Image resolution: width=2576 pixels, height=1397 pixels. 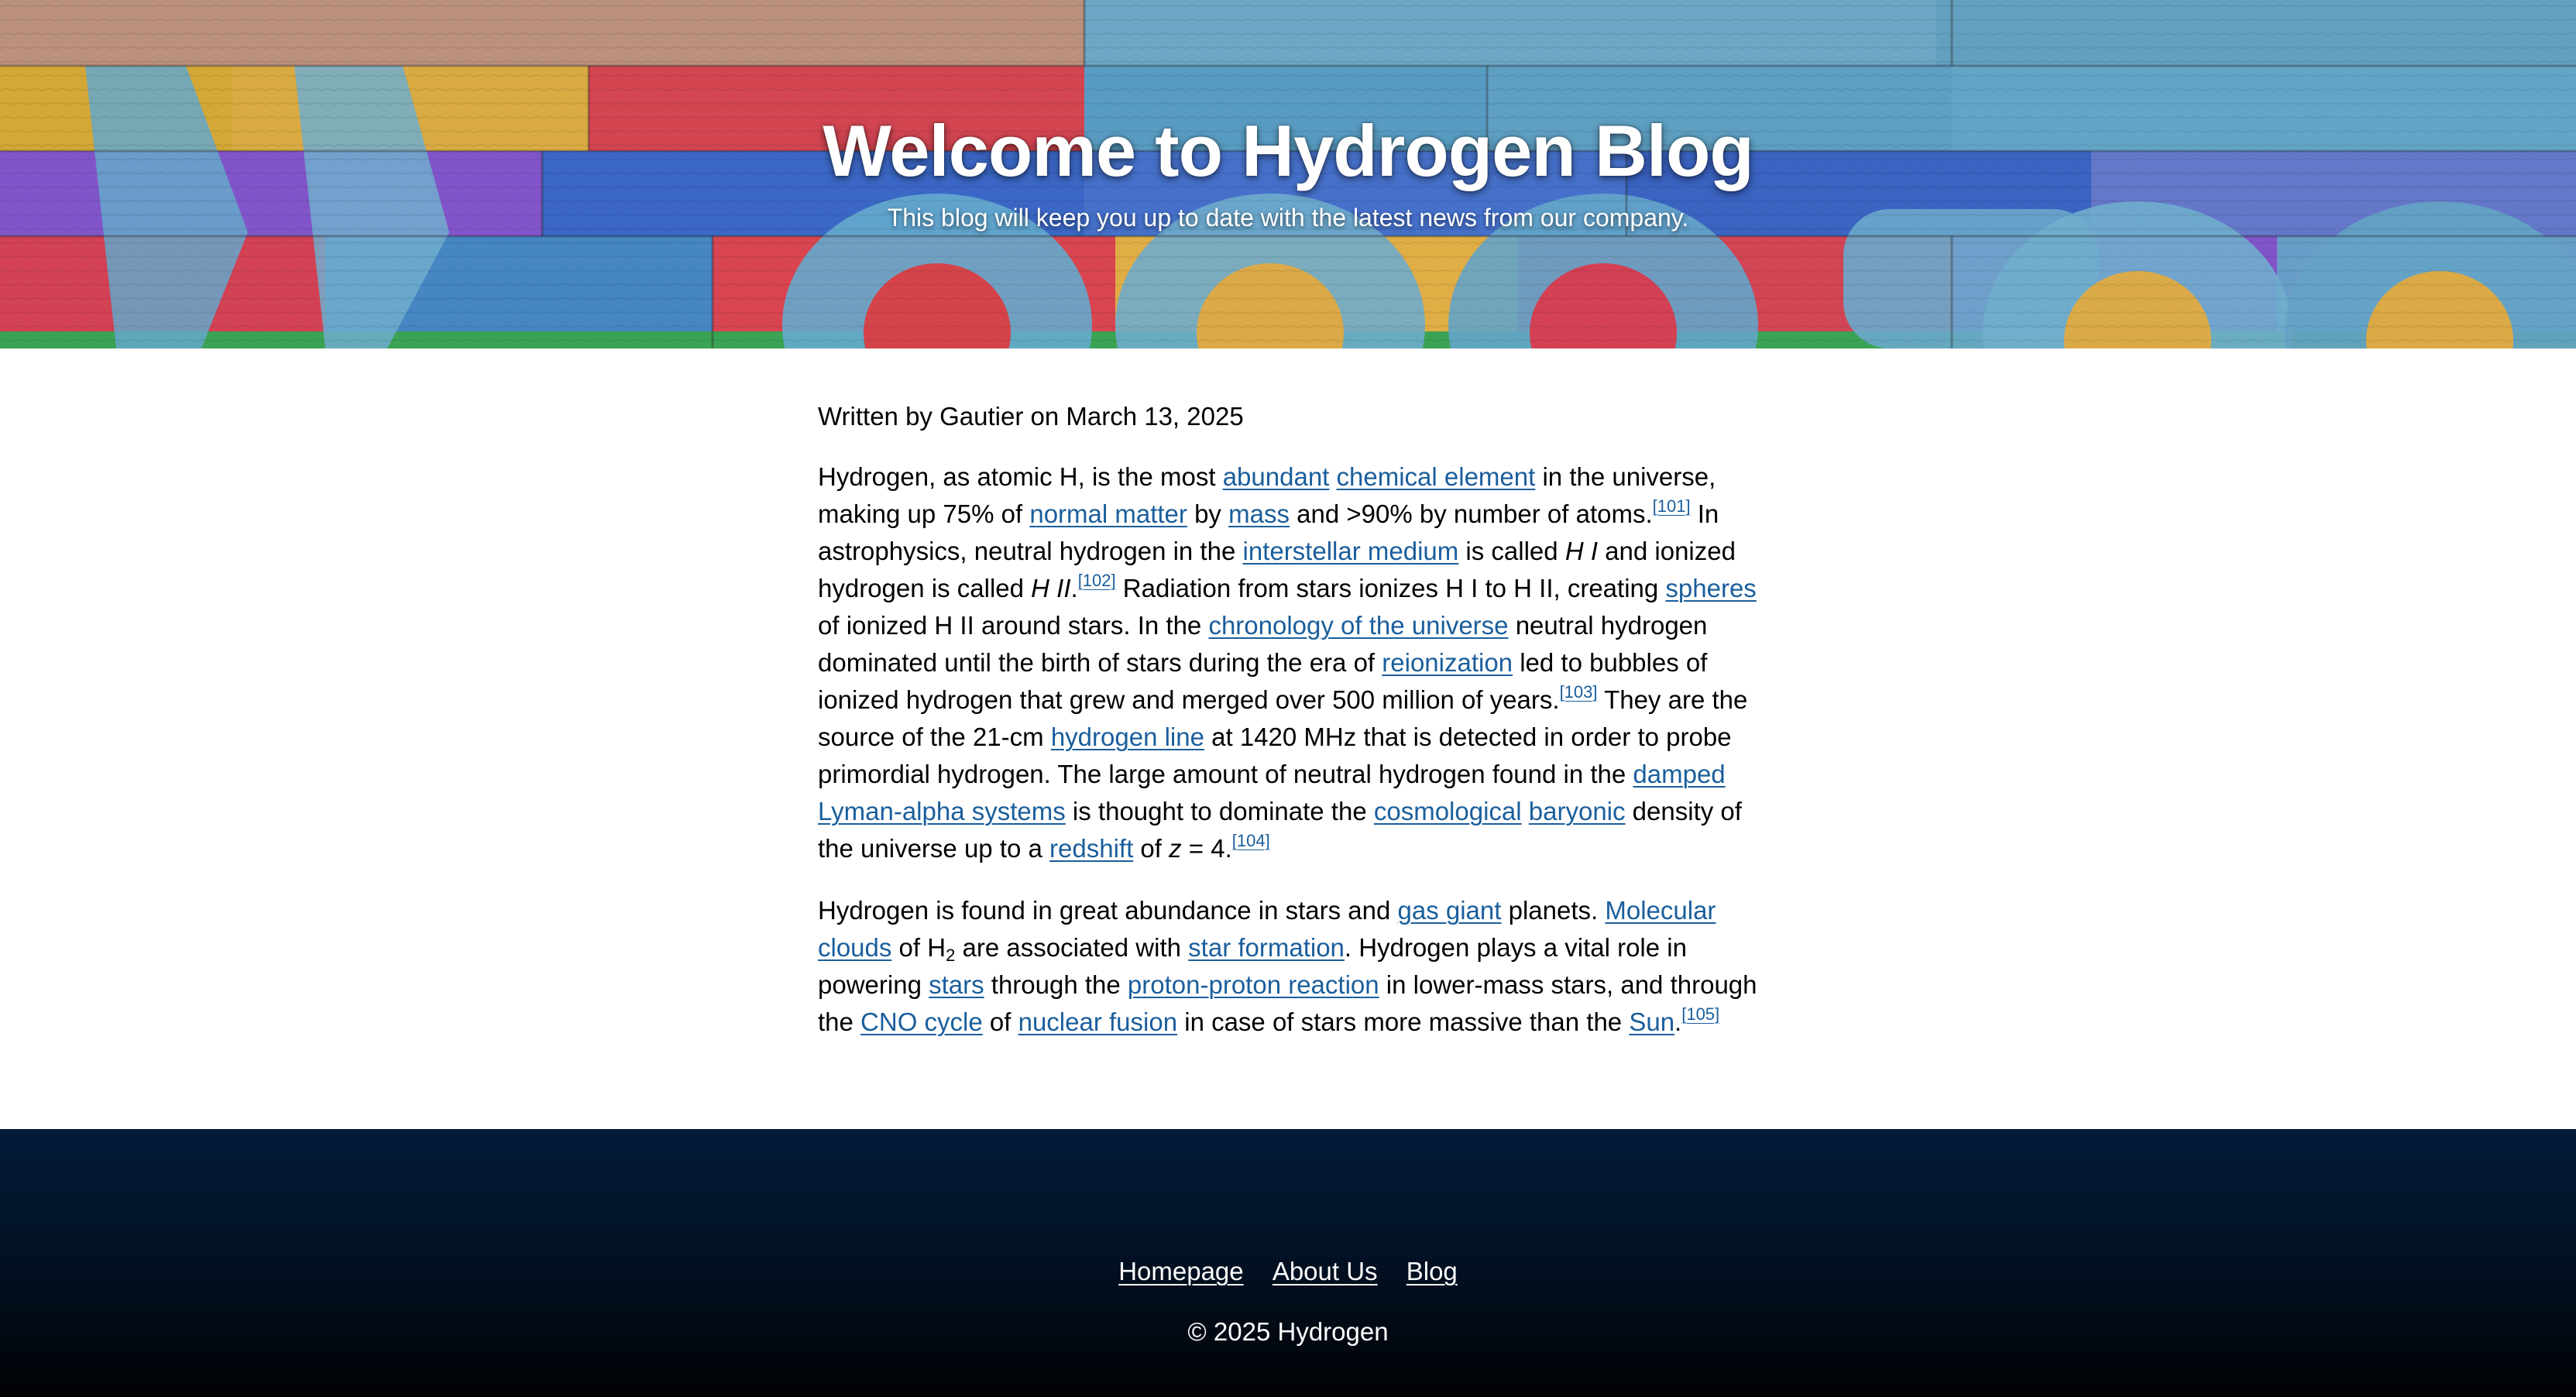 What do you see at coordinates (1448, 811) in the screenshot?
I see `link-cosmological: cosmological` at bounding box center [1448, 811].